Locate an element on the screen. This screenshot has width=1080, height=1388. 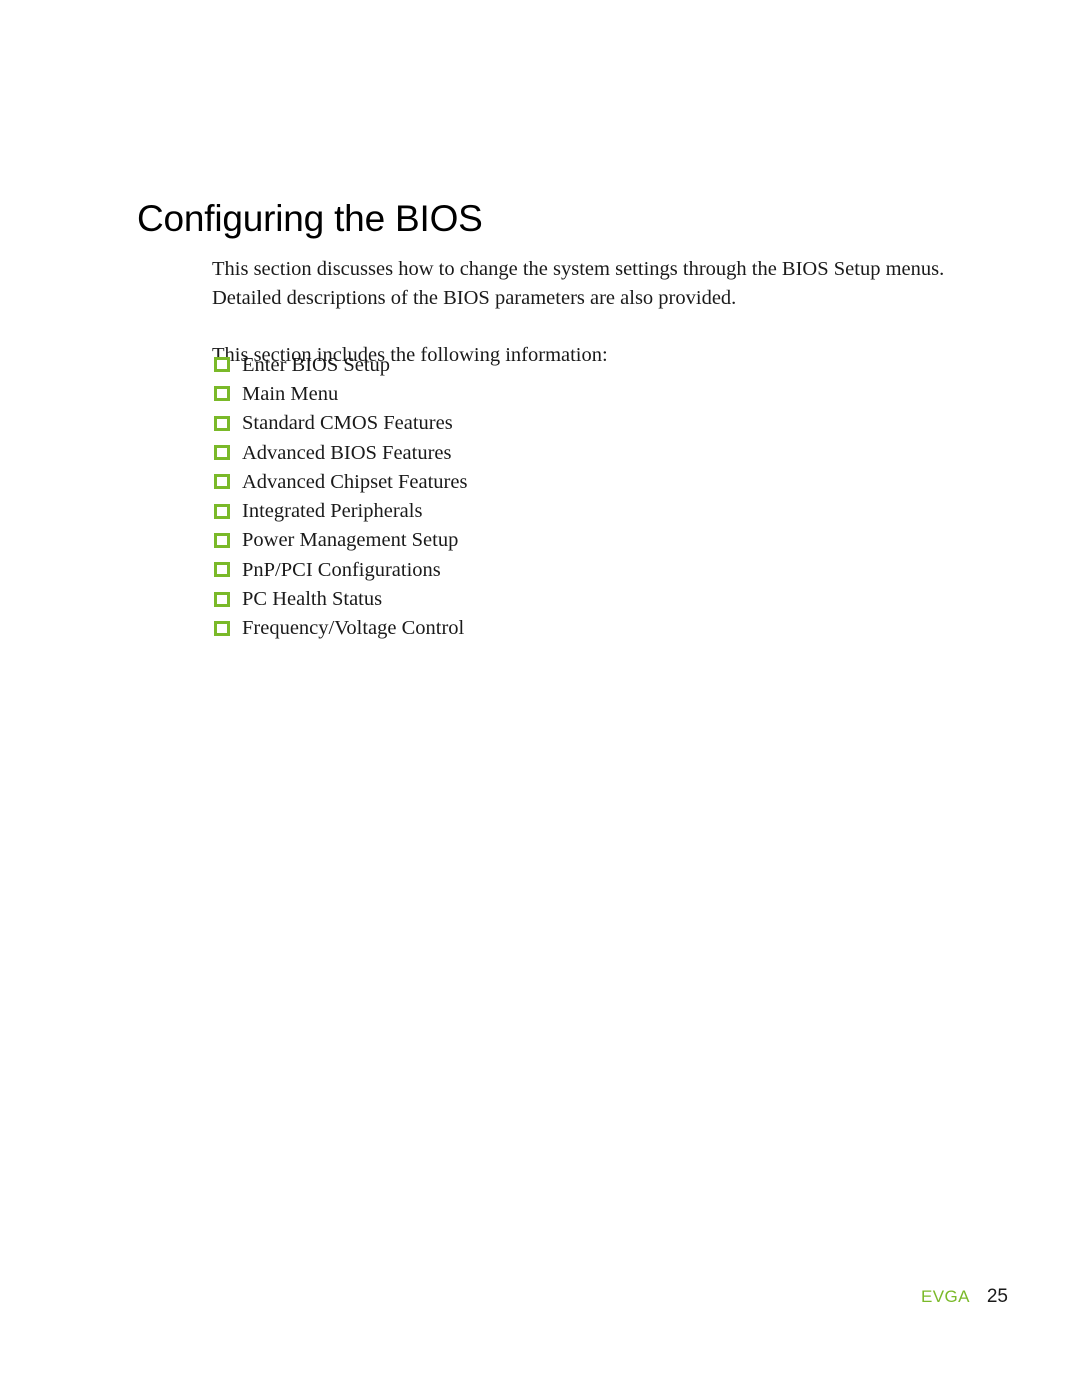
list-item-label: PnP/PCI Configurations is located at coordinates (341, 569).